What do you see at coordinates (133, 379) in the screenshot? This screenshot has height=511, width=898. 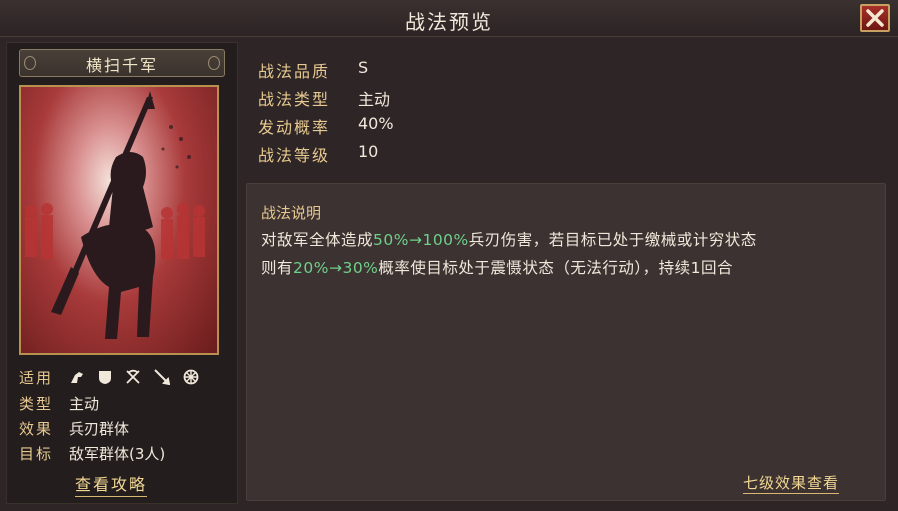 I see `bow-icon` at bounding box center [133, 379].